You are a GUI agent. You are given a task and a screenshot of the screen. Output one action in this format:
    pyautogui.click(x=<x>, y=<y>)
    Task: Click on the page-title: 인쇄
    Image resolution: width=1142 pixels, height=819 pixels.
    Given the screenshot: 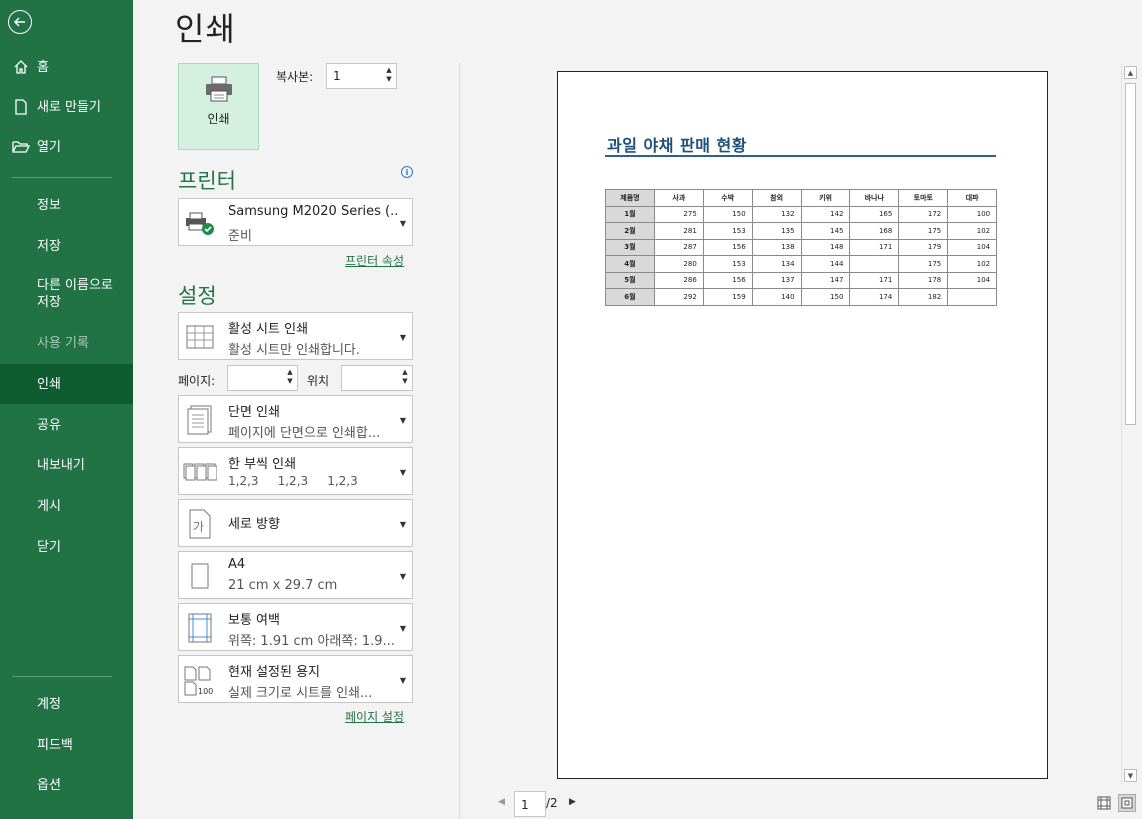 What is the action you would take?
    pyautogui.click(x=205, y=29)
    